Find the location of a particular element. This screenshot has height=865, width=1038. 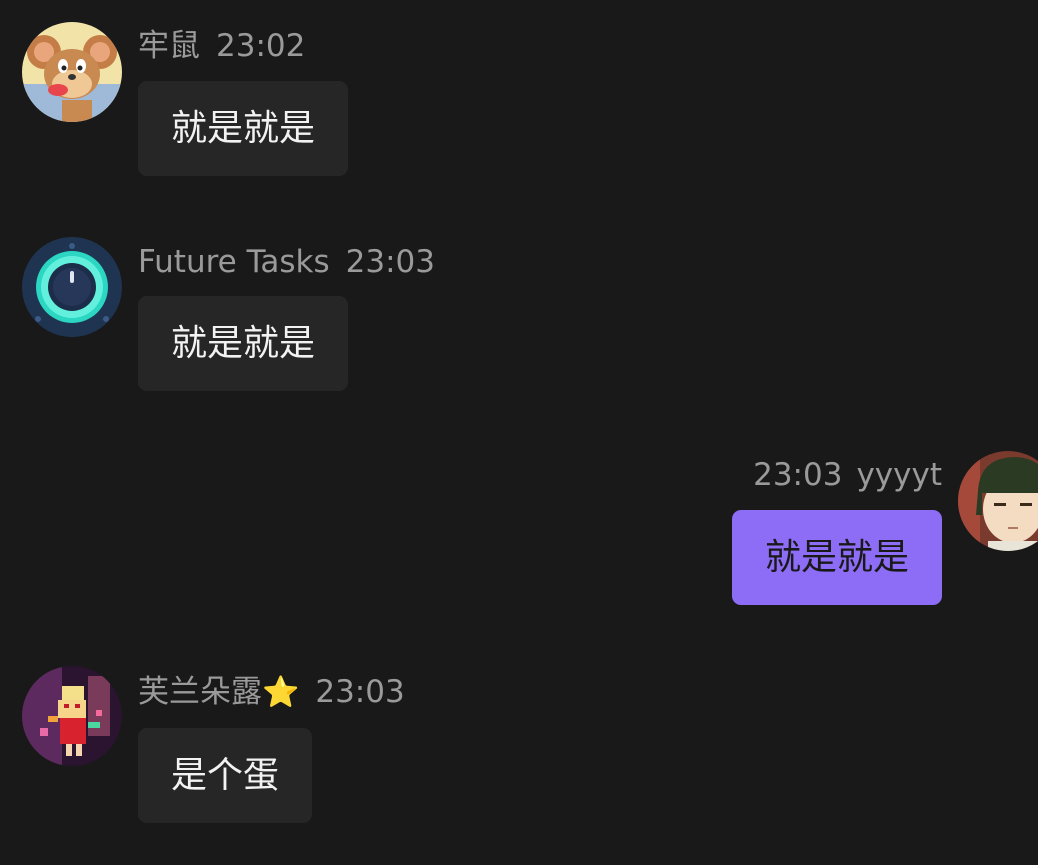

sender-name: 牢鼠 is located at coordinates (169, 46).